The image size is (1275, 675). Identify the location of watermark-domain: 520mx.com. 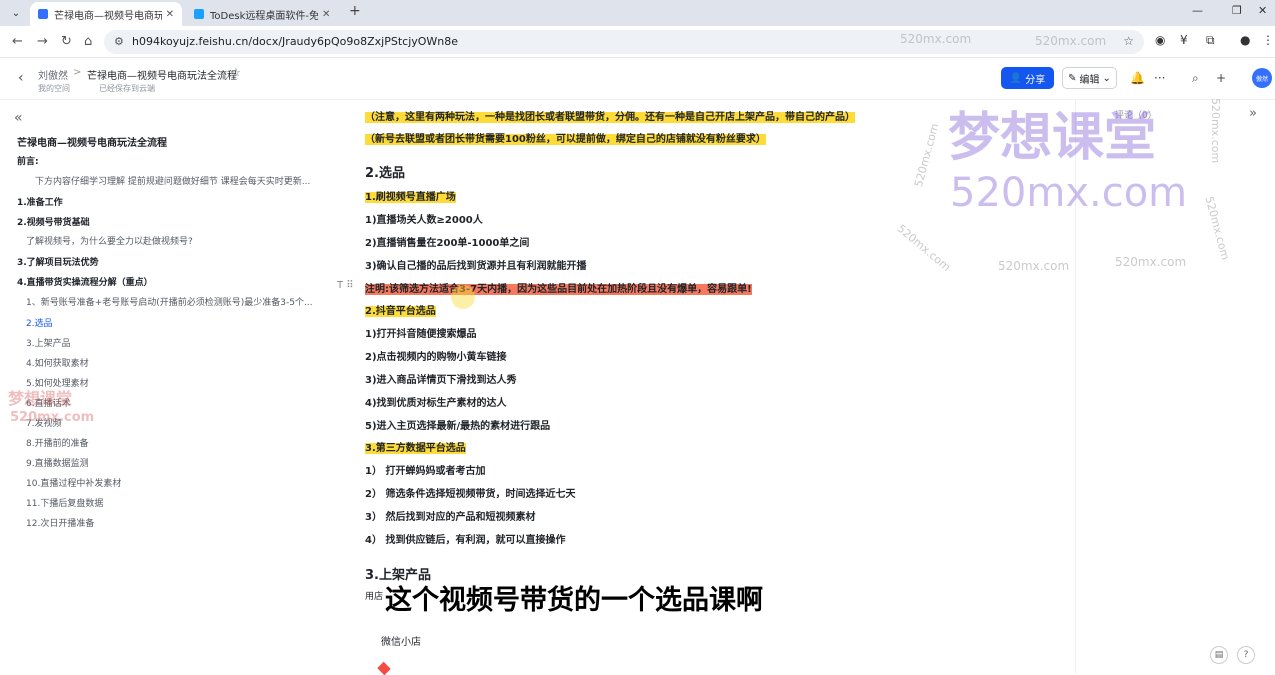
(1069, 193).